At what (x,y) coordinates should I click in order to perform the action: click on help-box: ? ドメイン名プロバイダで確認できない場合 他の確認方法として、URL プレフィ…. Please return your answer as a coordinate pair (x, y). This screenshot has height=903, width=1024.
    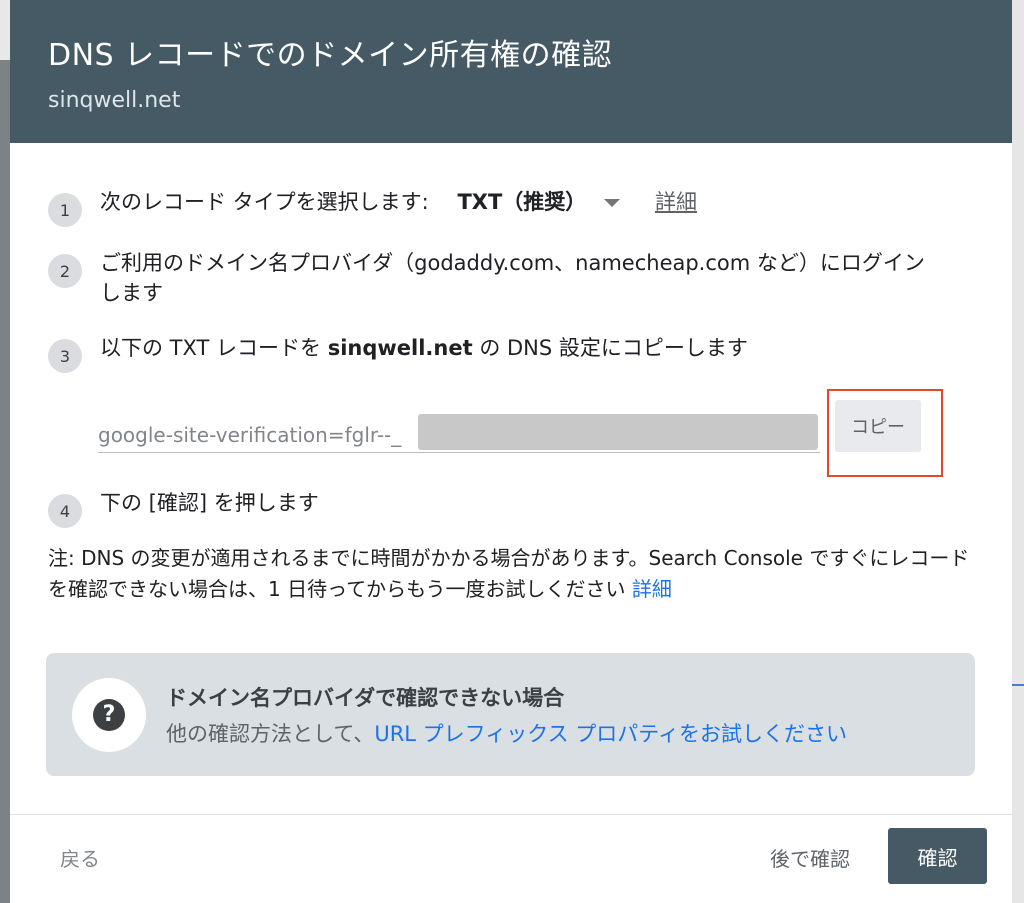
    Looking at the image, I should click on (510, 714).